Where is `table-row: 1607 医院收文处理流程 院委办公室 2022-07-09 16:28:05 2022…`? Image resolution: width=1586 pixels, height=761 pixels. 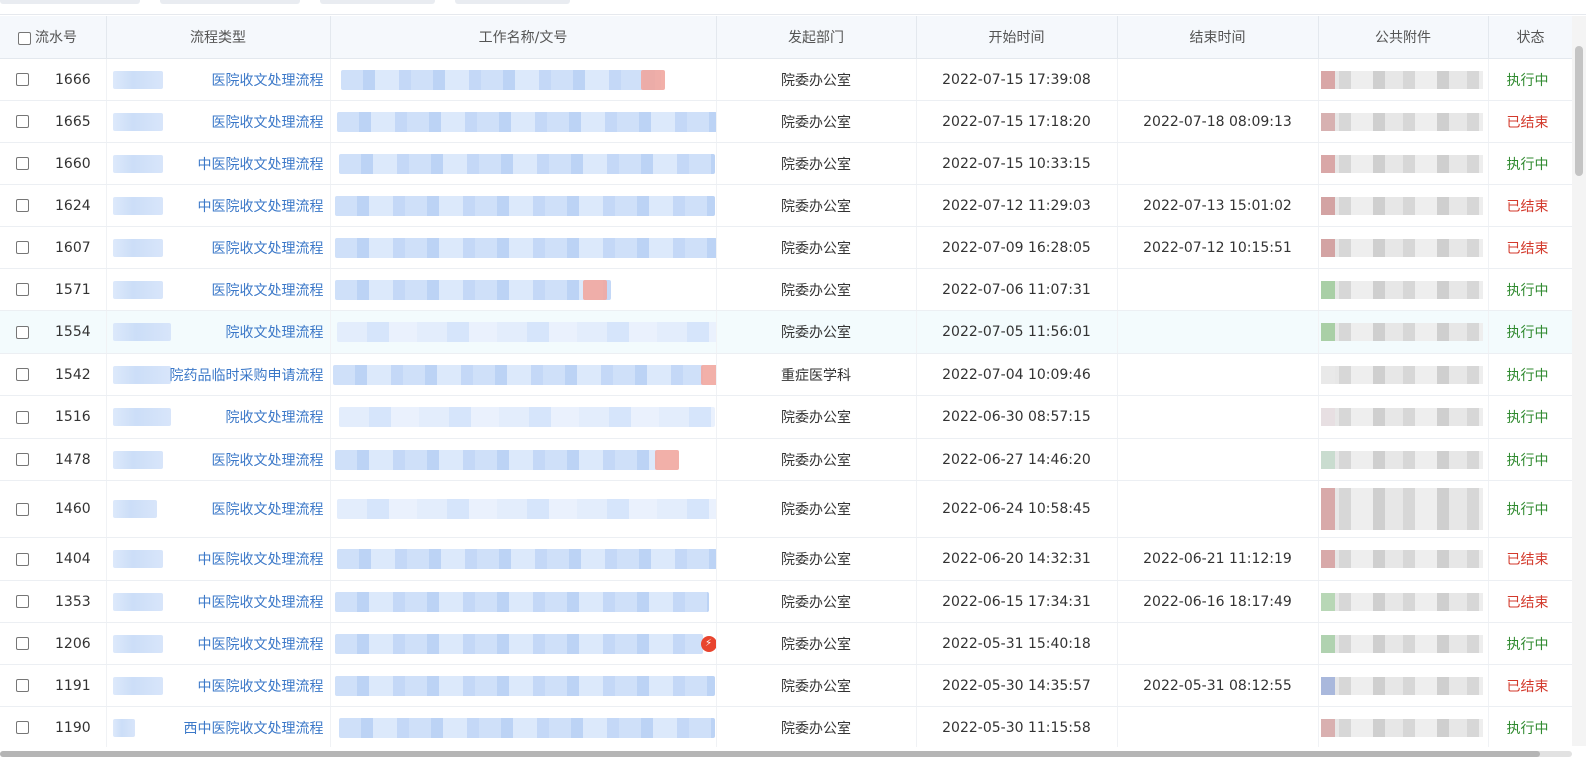
table-row: 1607 医院收文处理流程 院委办公室 2022-07-09 16:28:05 2022… is located at coordinates (793, 247).